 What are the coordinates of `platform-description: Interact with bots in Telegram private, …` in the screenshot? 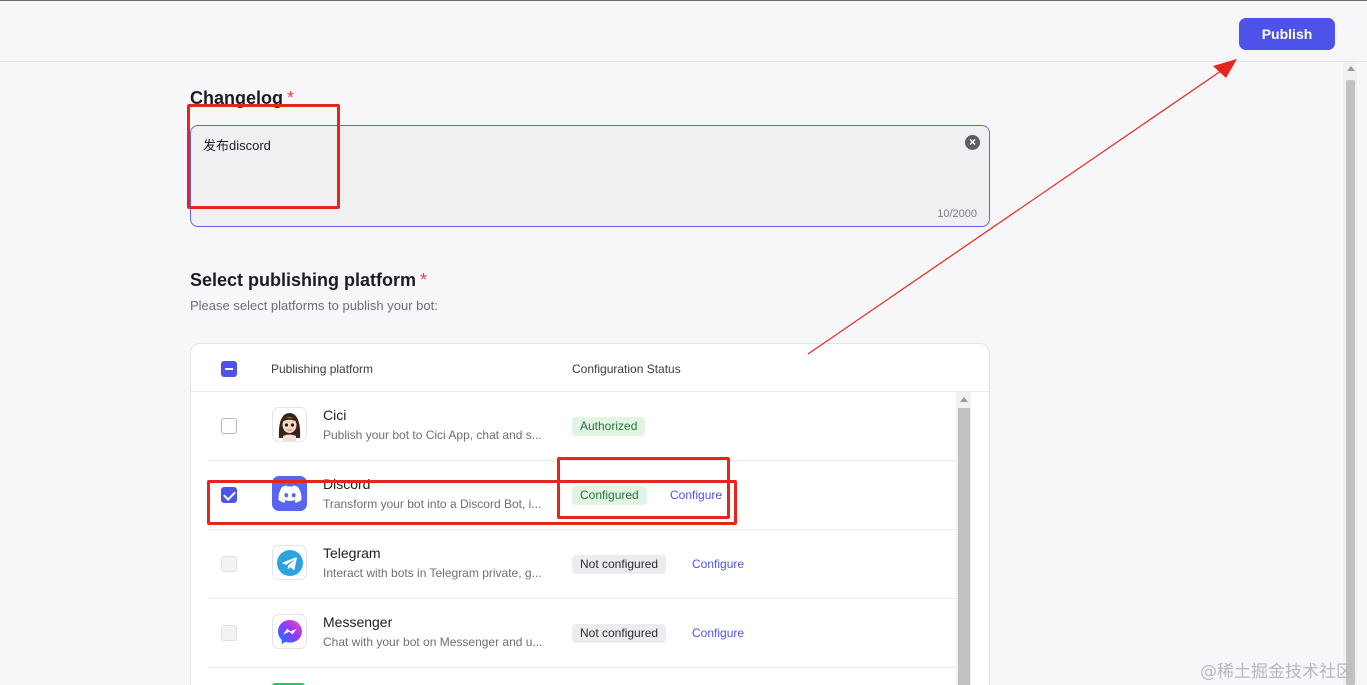 It's located at (432, 573).